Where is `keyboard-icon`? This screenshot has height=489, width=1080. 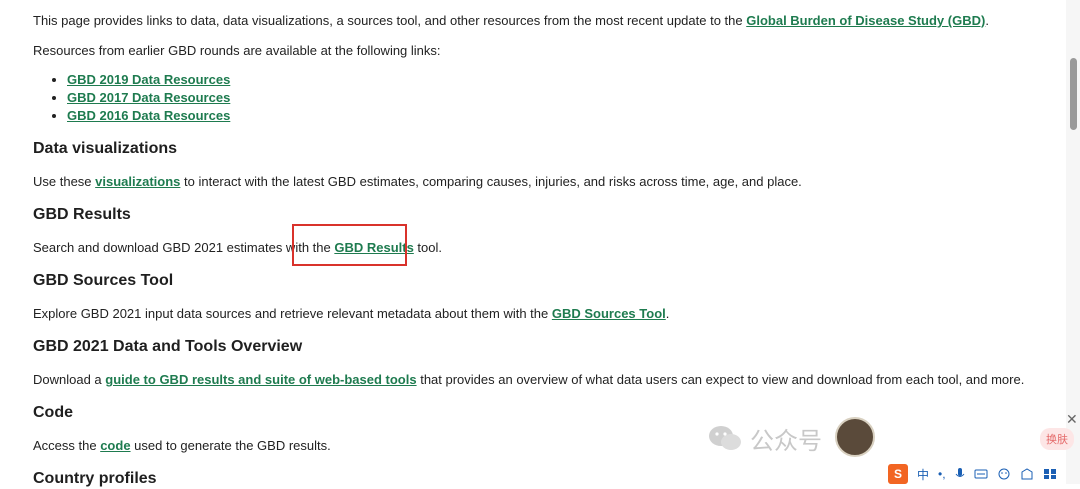
keyboard-icon is located at coordinates (981, 474).